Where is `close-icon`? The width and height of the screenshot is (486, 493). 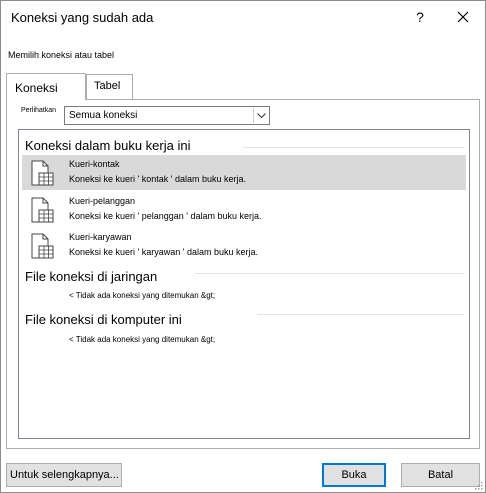
close-icon is located at coordinates (463, 17).